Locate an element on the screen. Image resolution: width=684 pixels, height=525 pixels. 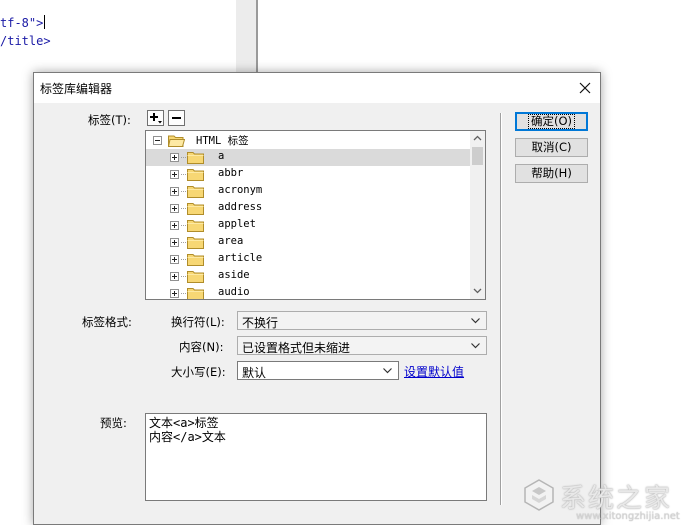
watermark: 系统之家 www.xitongzhijia.net is located at coordinates (592, 497).